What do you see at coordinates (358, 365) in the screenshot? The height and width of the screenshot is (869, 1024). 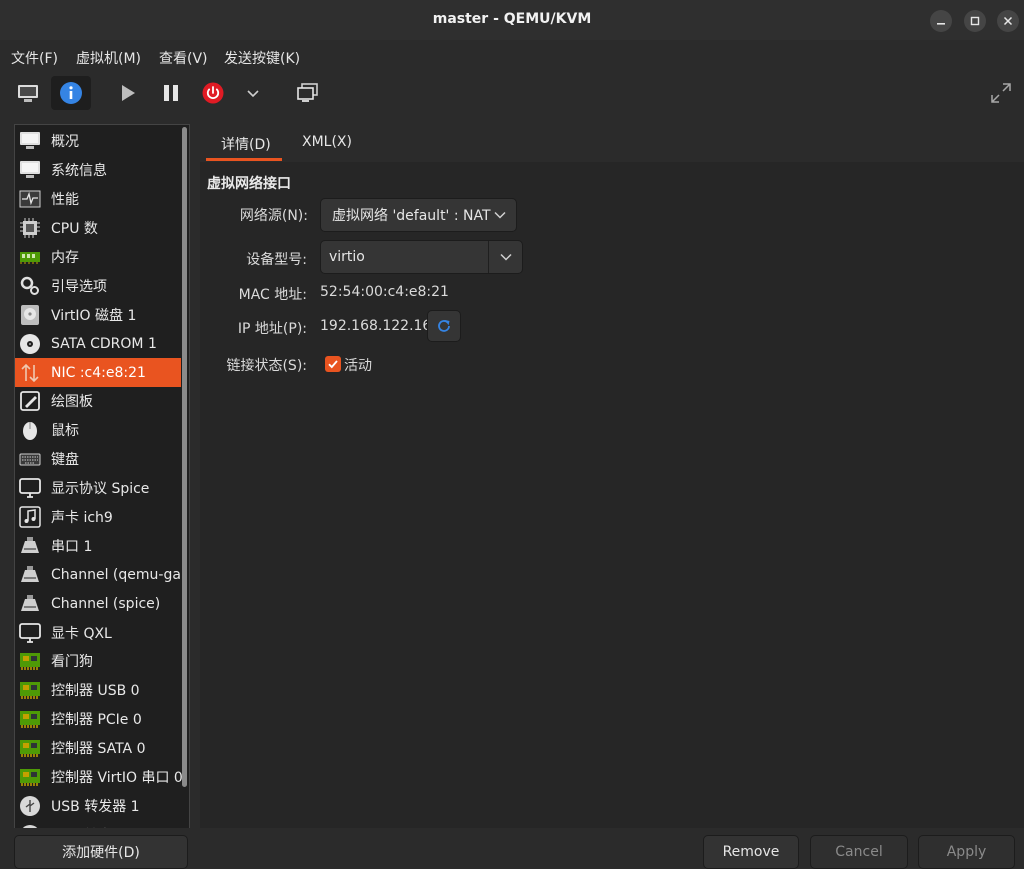 I see `link-state-text: 活动` at bounding box center [358, 365].